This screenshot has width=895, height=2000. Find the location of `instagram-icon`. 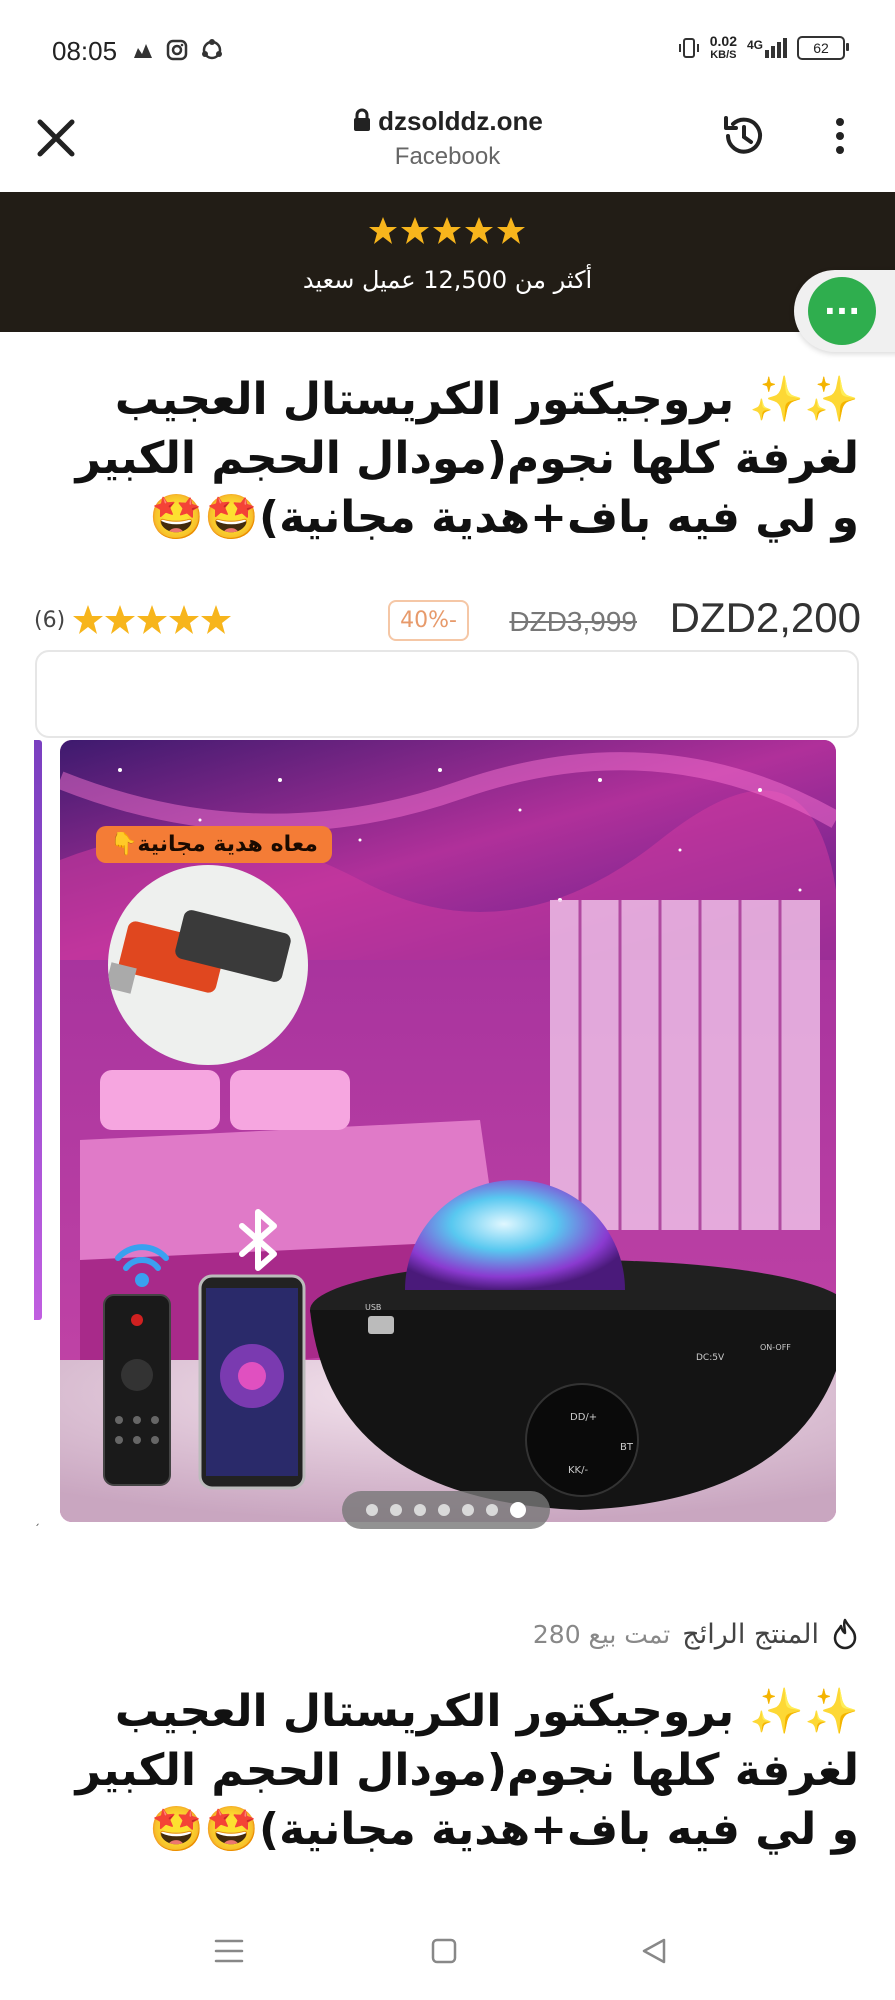

instagram-icon is located at coordinates (177, 50).